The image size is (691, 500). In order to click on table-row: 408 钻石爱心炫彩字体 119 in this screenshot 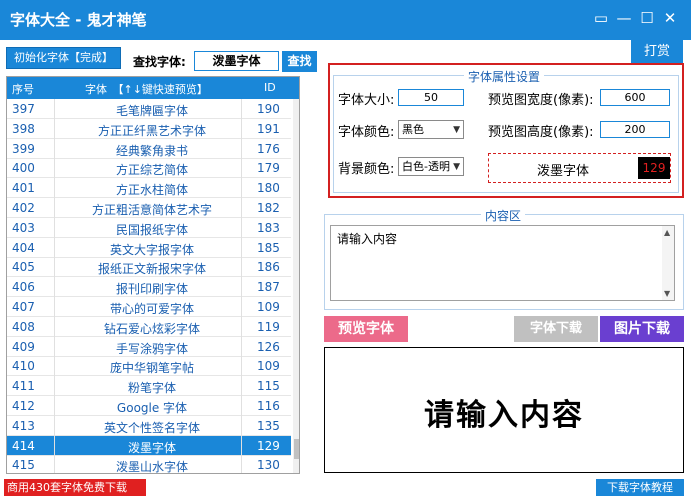, I will do `click(149, 327)`.